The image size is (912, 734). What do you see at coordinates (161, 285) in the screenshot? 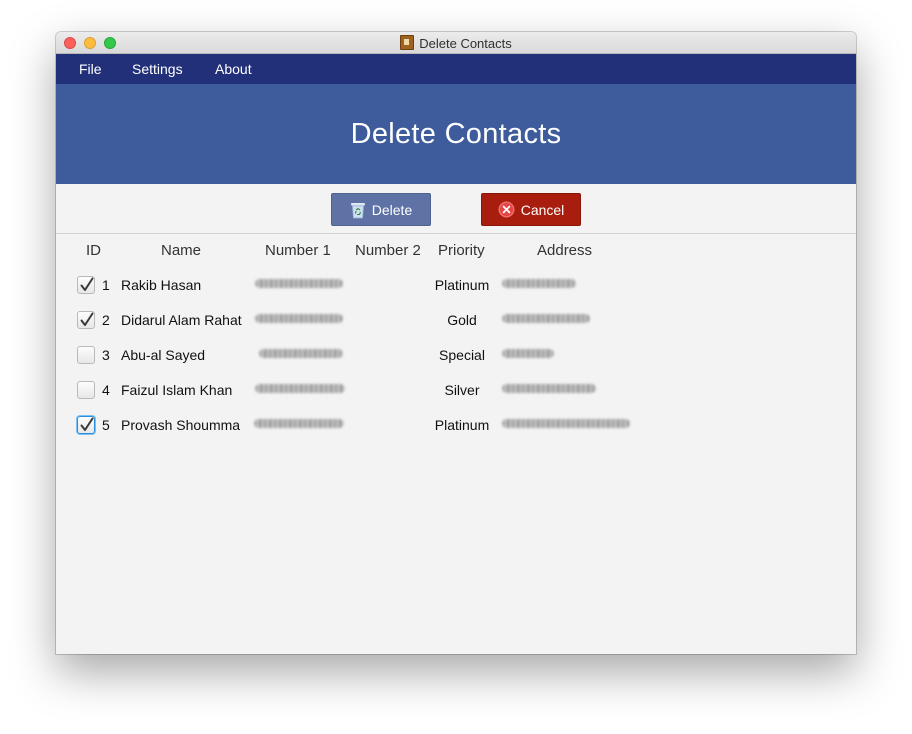
I see `row-name: Rakib Hasan` at bounding box center [161, 285].